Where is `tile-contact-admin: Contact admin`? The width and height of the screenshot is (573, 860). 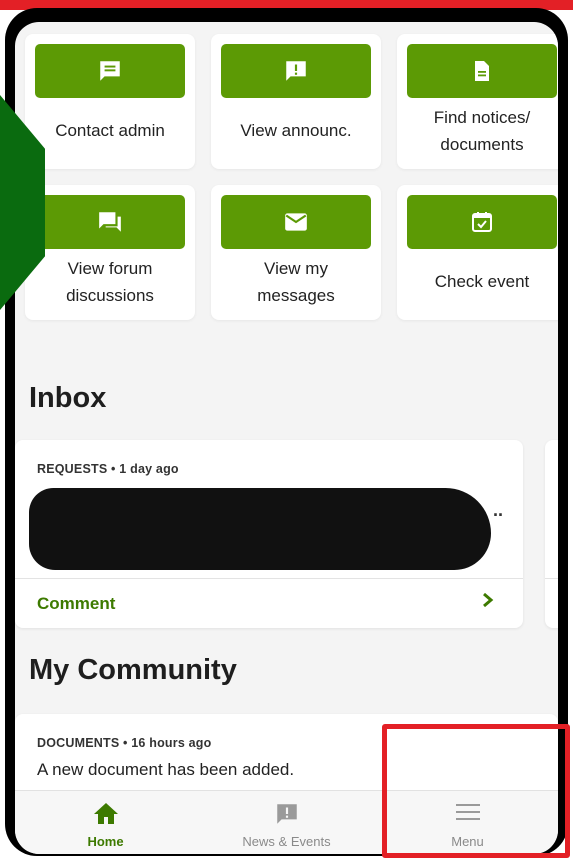 tile-contact-admin: Contact admin is located at coordinates (110, 101).